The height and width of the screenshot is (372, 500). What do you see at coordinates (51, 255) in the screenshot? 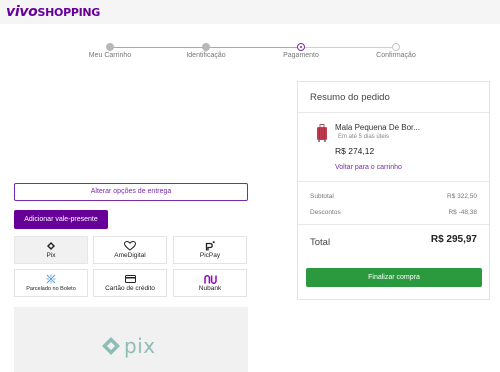
I see `payment-label: Pix` at bounding box center [51, 255].